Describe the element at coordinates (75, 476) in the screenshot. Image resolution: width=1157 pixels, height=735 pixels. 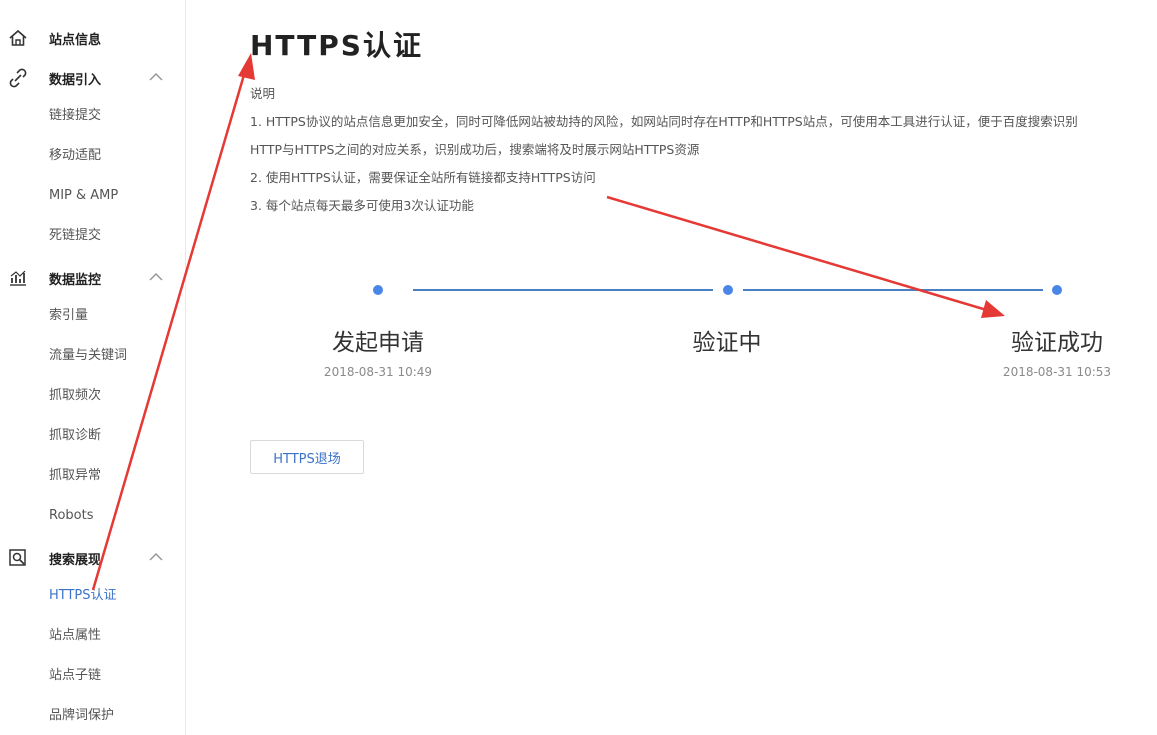
I see `sidebar-item-crawl-error: 抓取异常` at that location.